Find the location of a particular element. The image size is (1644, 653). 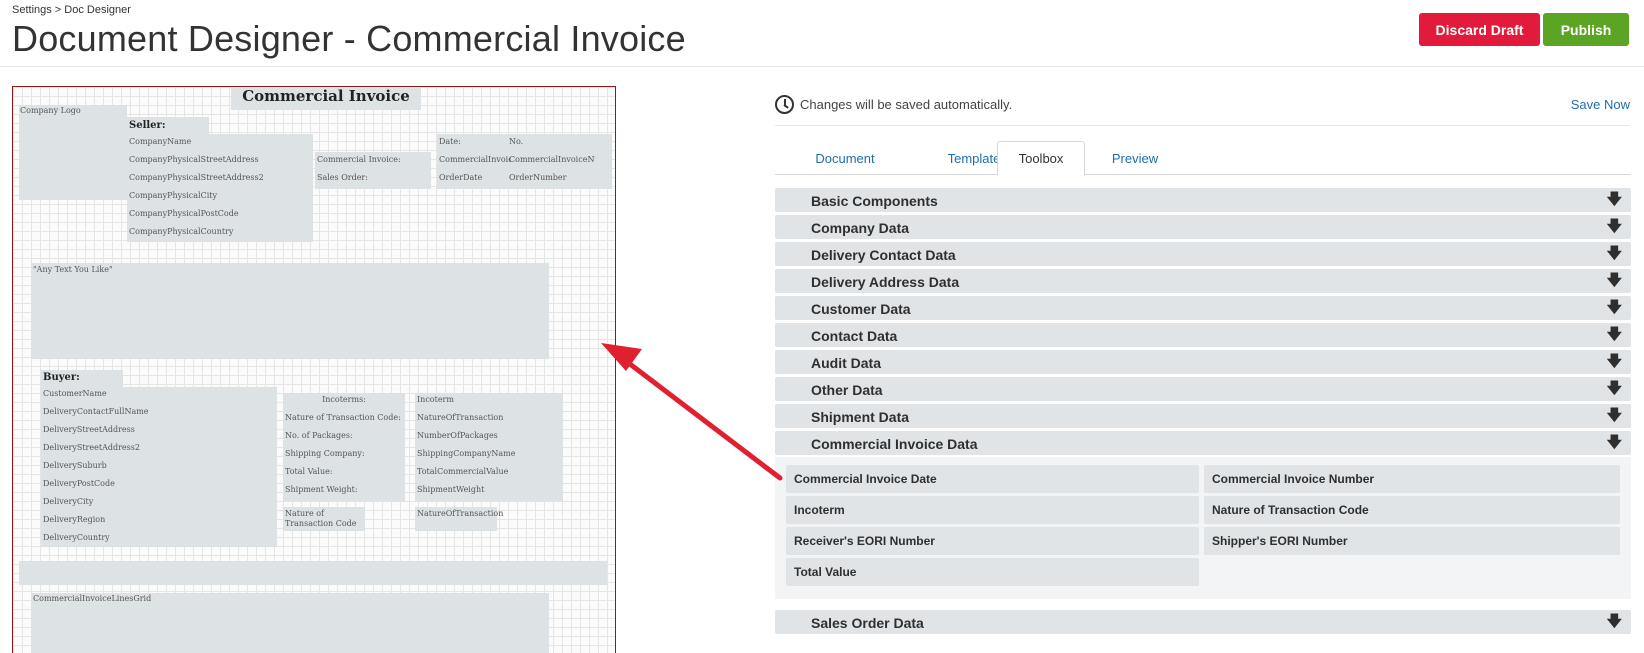

invoice-title: Commercial Invoice is located at coordinates (326, 96).